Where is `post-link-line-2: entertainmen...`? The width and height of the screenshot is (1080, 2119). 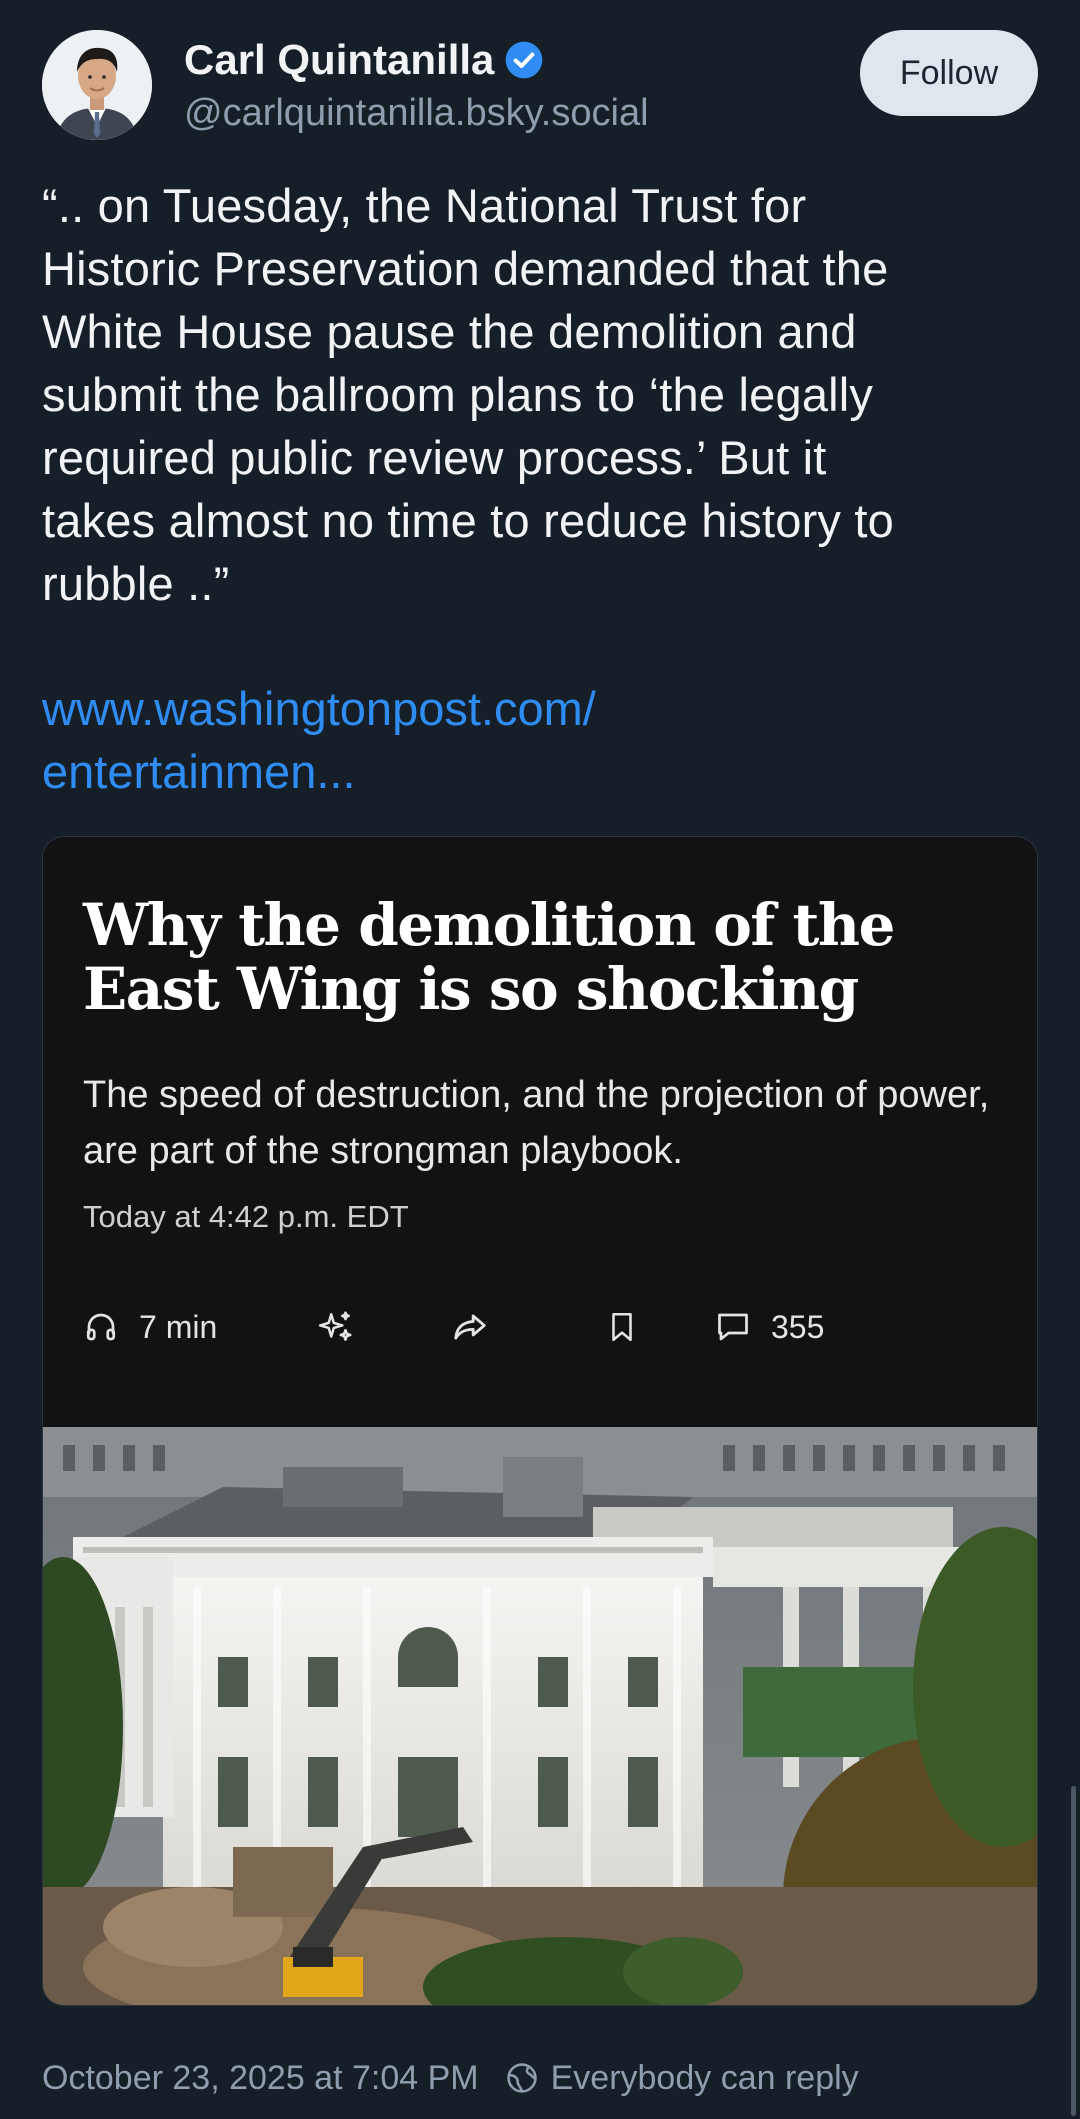 post-link-line-2: entertainmen... is located at coordinates (532, 771).